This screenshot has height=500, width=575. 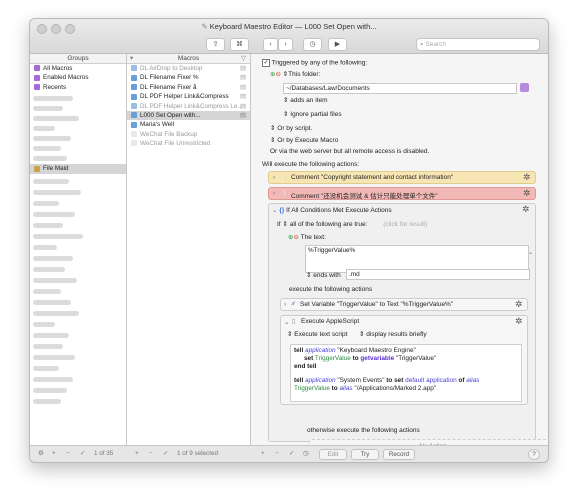 What do you see at coordinates (137, 454) in the screenshot?
I see `add-macro-button: +` at bounding box center [137, 454].